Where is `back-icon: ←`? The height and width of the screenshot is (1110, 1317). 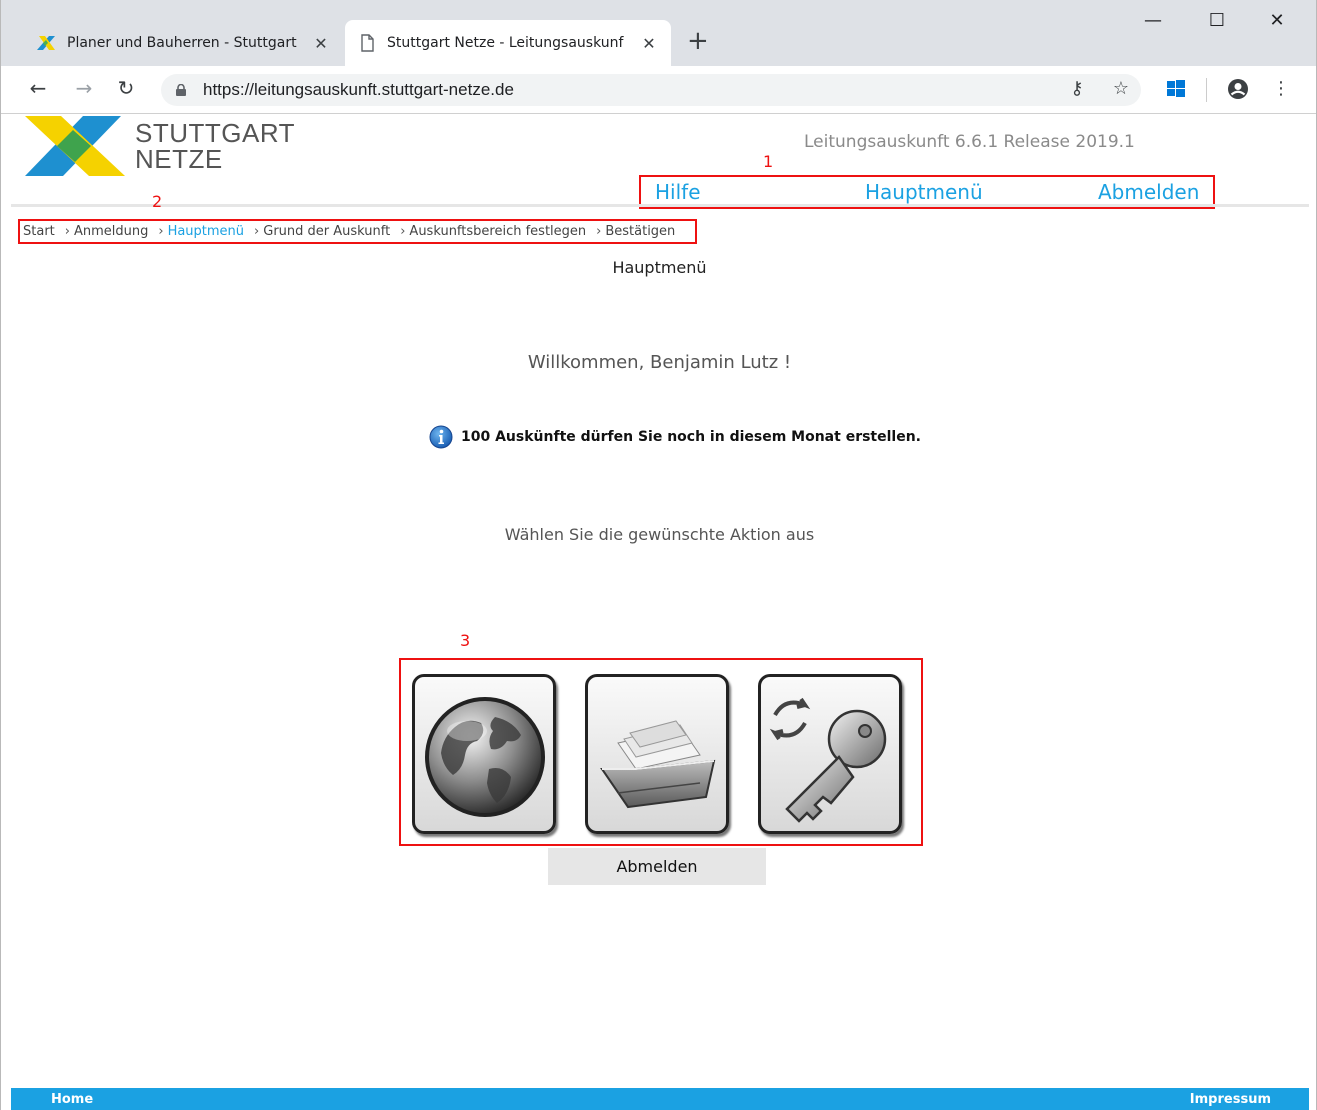
back-icon: ← is located at coordinates (38, 88).